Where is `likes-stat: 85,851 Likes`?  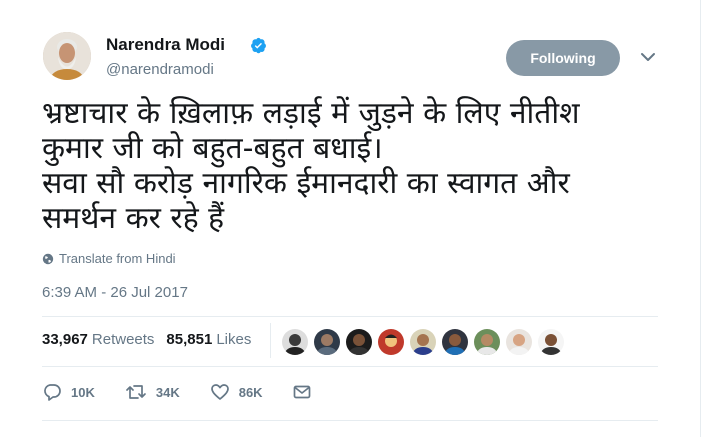 likes-stat: 85,851 Likes is located at coordinates (208, 339).